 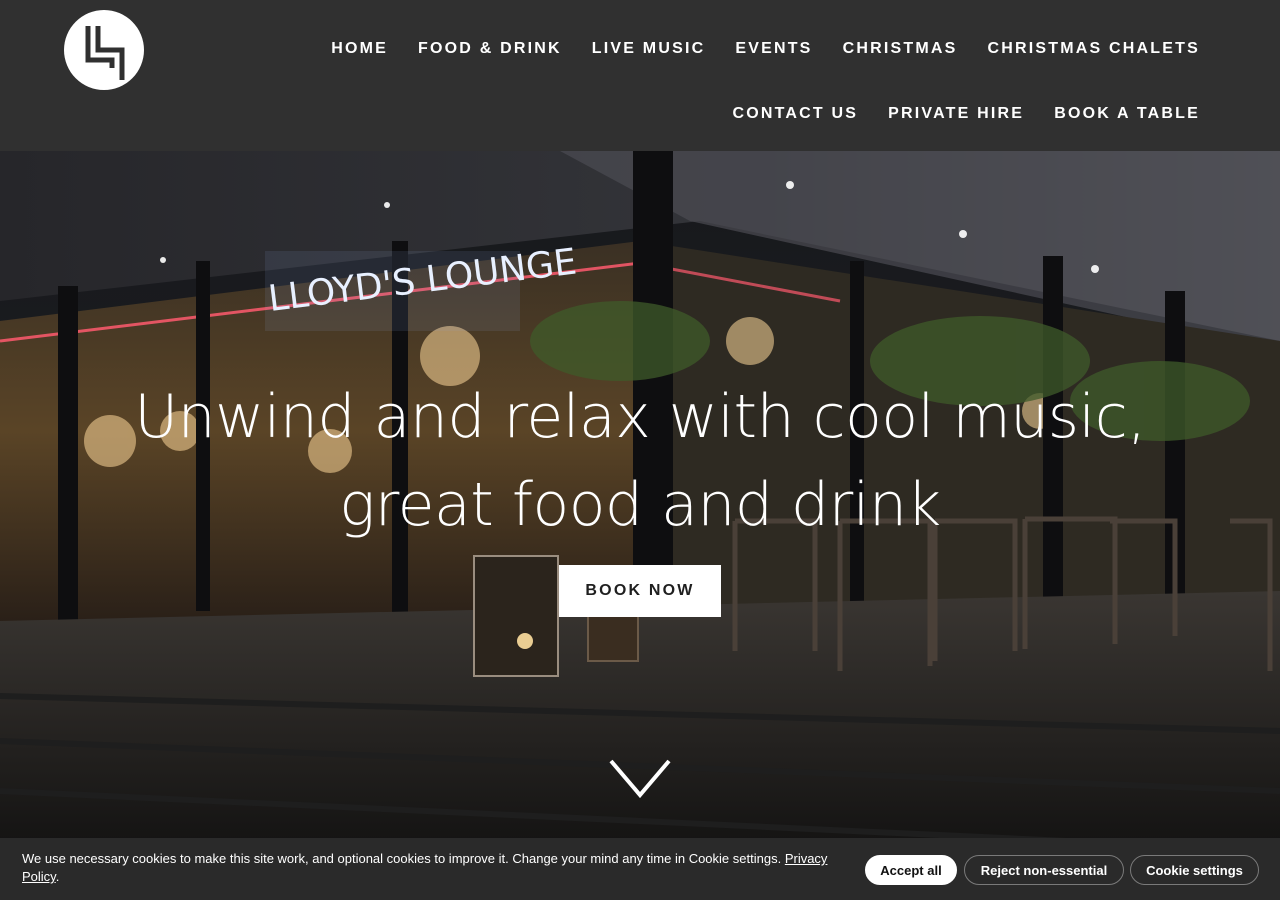 I want to click on hero-title-line-2: great food and drink, so click(x=640, y=505).